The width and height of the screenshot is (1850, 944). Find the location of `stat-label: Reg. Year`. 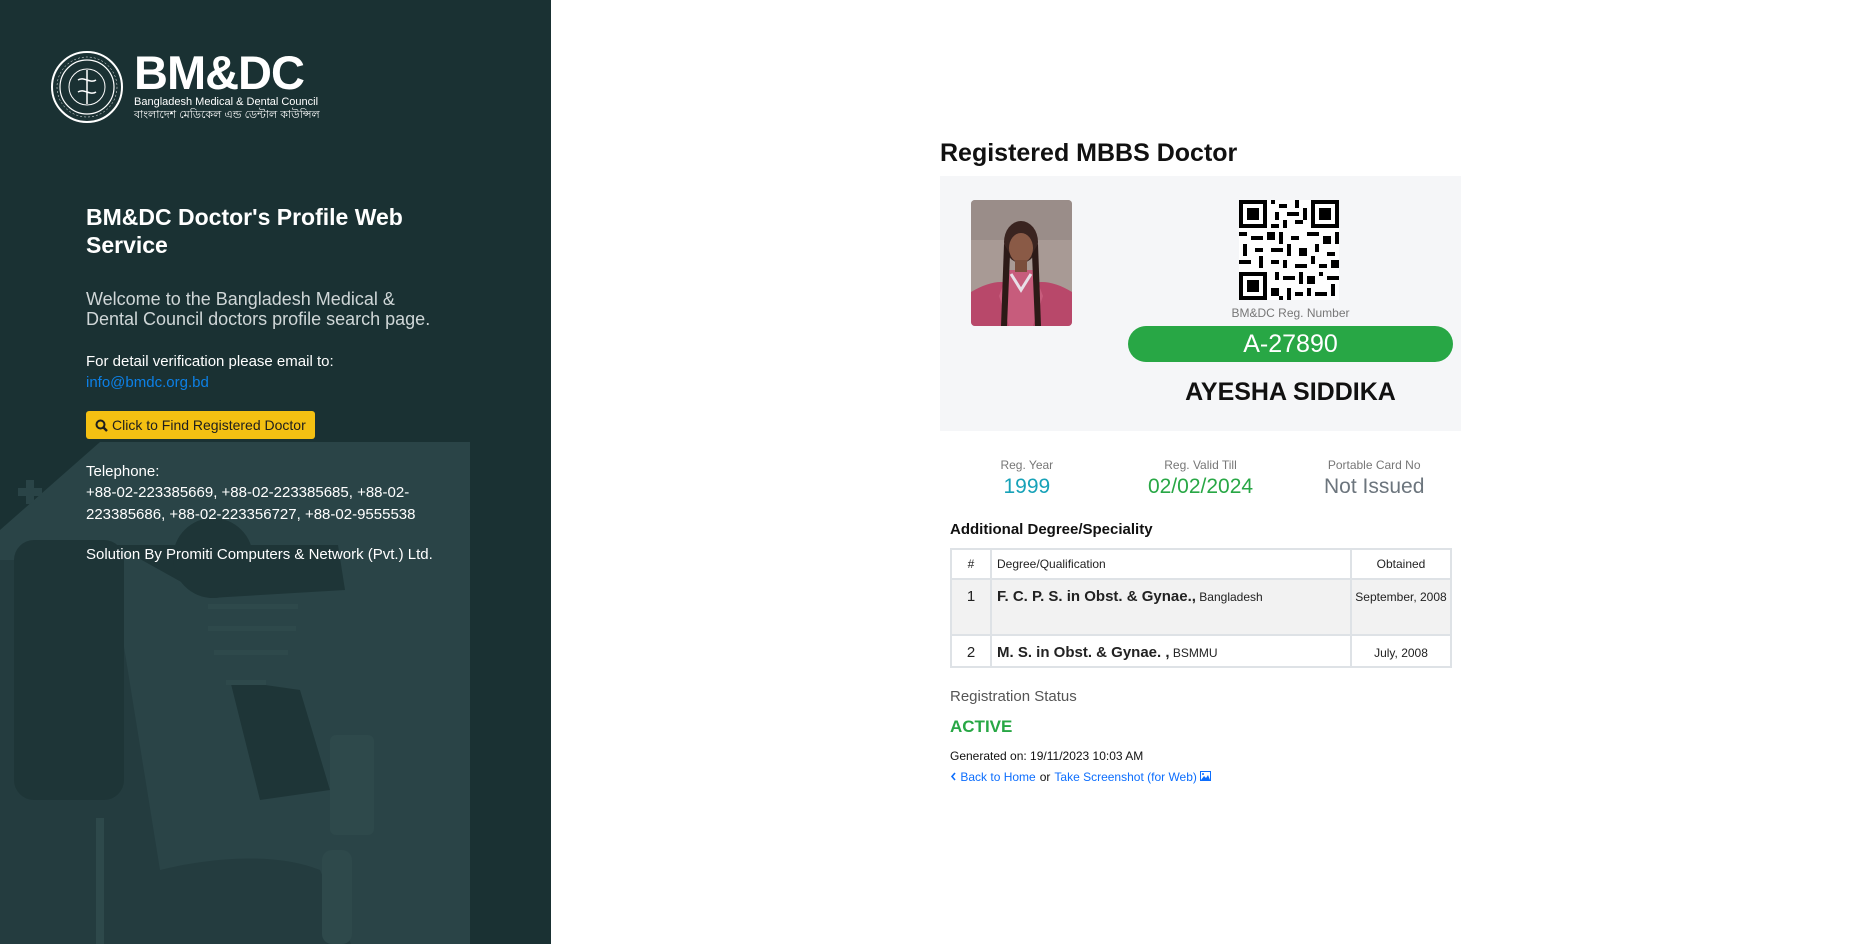

stat-label: Reg. Year is located at coordinates (1027, 465).